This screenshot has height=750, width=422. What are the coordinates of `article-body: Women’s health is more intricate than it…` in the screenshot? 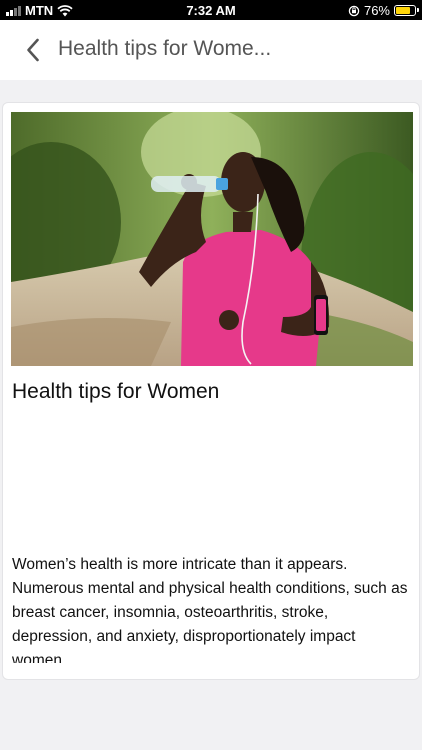 It's located at (210, 609).